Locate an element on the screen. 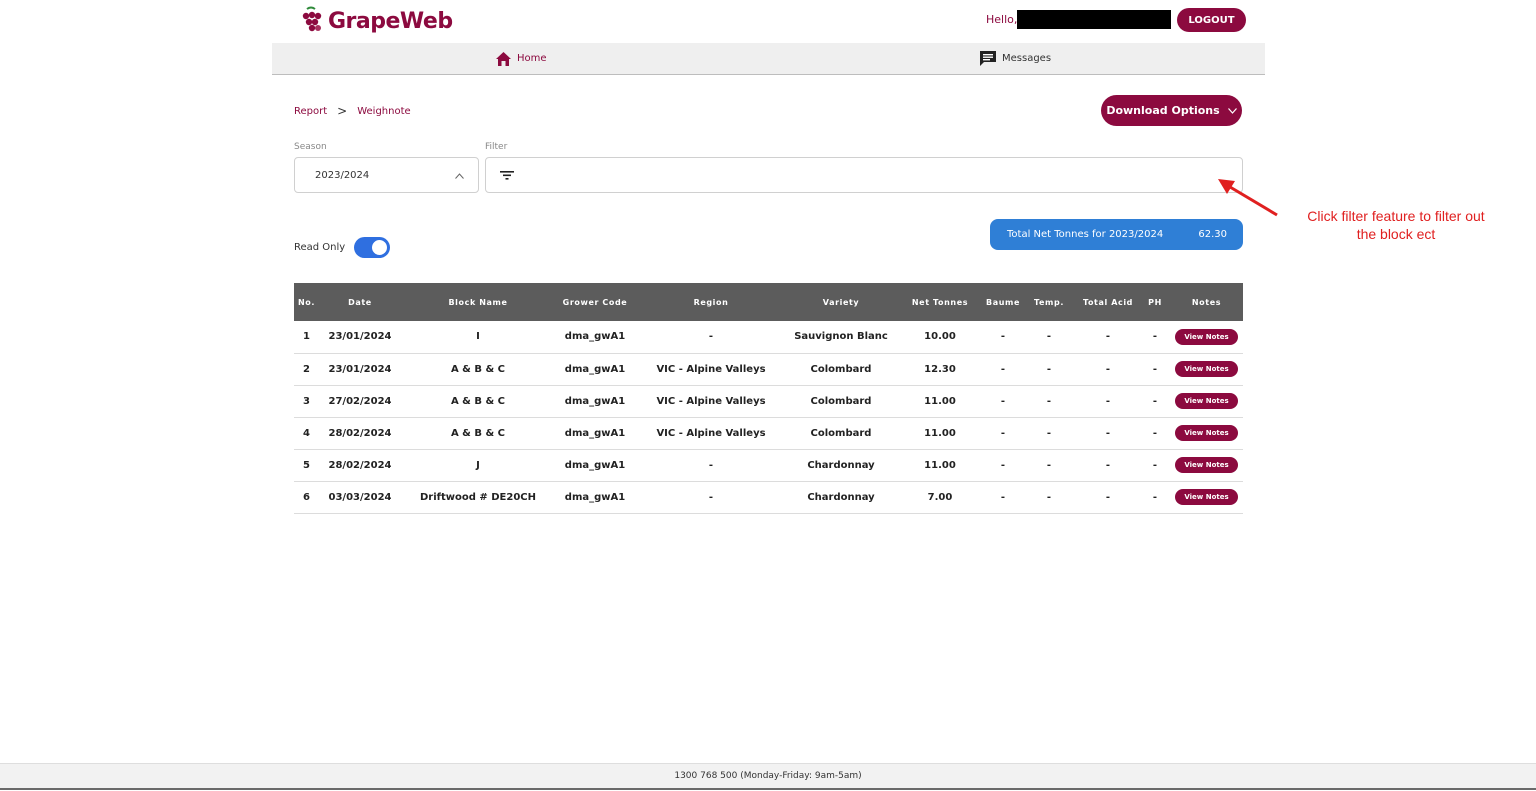 This screenshot has width=1536, height=791. breadcrumb: Report > Weighnote is located at coordinates (352, 111).